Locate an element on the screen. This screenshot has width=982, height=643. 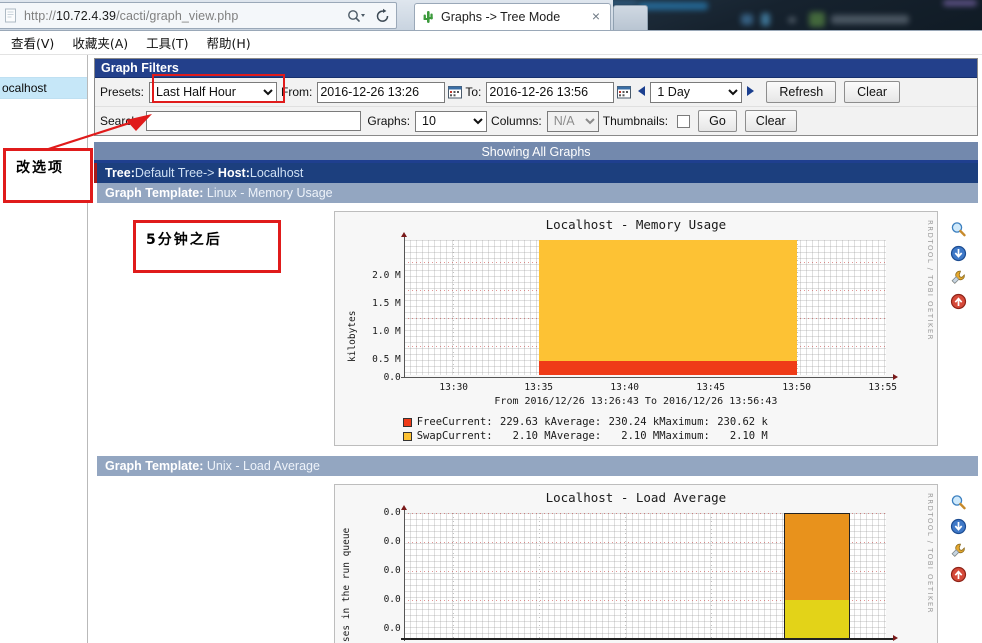
tree-host-breadcrumb: Tree:Default Tree-> Host:Localhost is located at coordinates (536, 173).